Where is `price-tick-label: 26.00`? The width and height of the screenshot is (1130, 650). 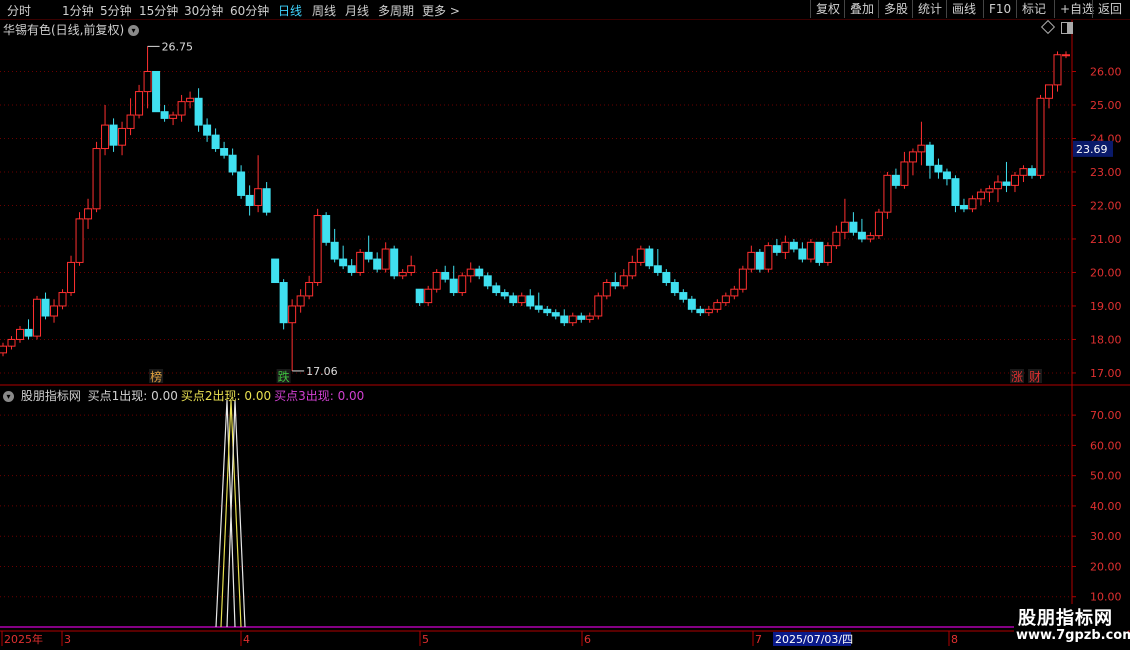 price-tick-label: 26.00 is located at coordinates (1106, 71).